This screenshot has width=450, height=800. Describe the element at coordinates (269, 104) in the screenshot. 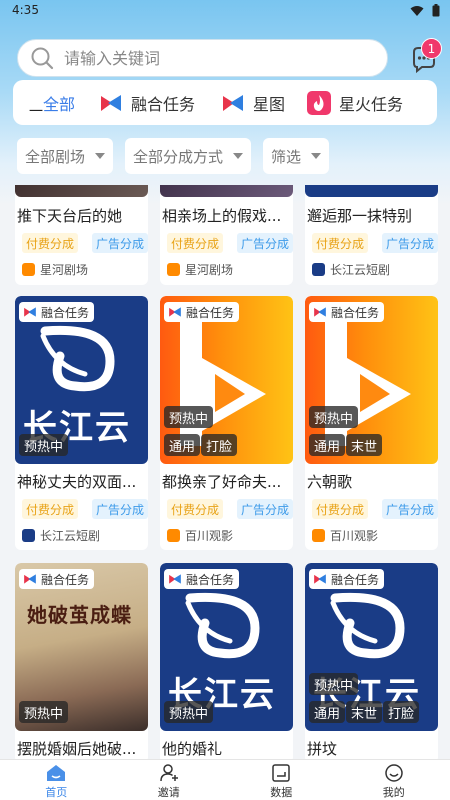

I see `tab-label: 星图` at that location.